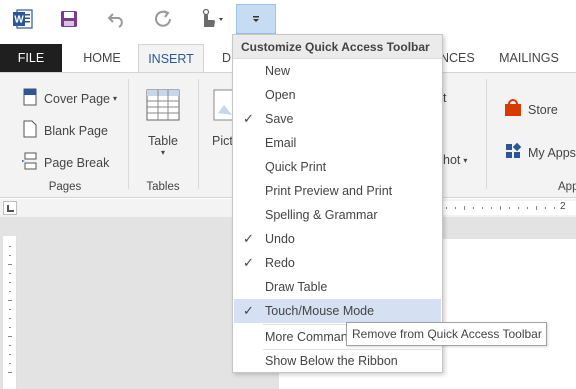 The image size is (576, 389). Describe the element at coordinates (256, 19) in the screenshot. I see `customize-dropdown-icon` at that location.